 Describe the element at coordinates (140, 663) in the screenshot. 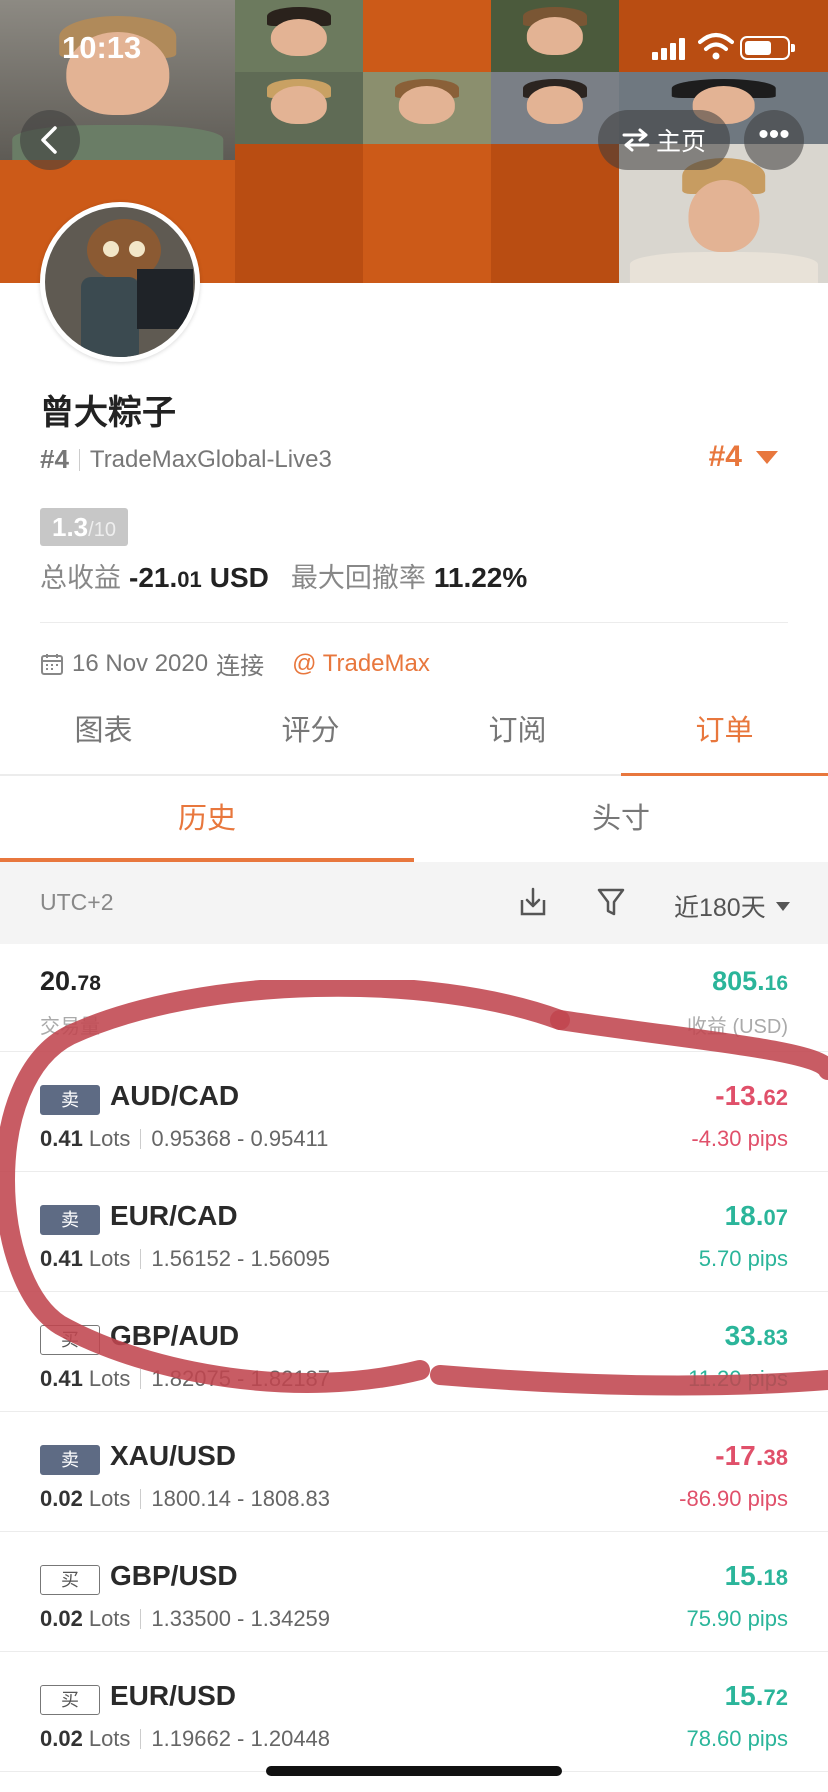

I see `connect-date: 16 Nov 2020` at that location.